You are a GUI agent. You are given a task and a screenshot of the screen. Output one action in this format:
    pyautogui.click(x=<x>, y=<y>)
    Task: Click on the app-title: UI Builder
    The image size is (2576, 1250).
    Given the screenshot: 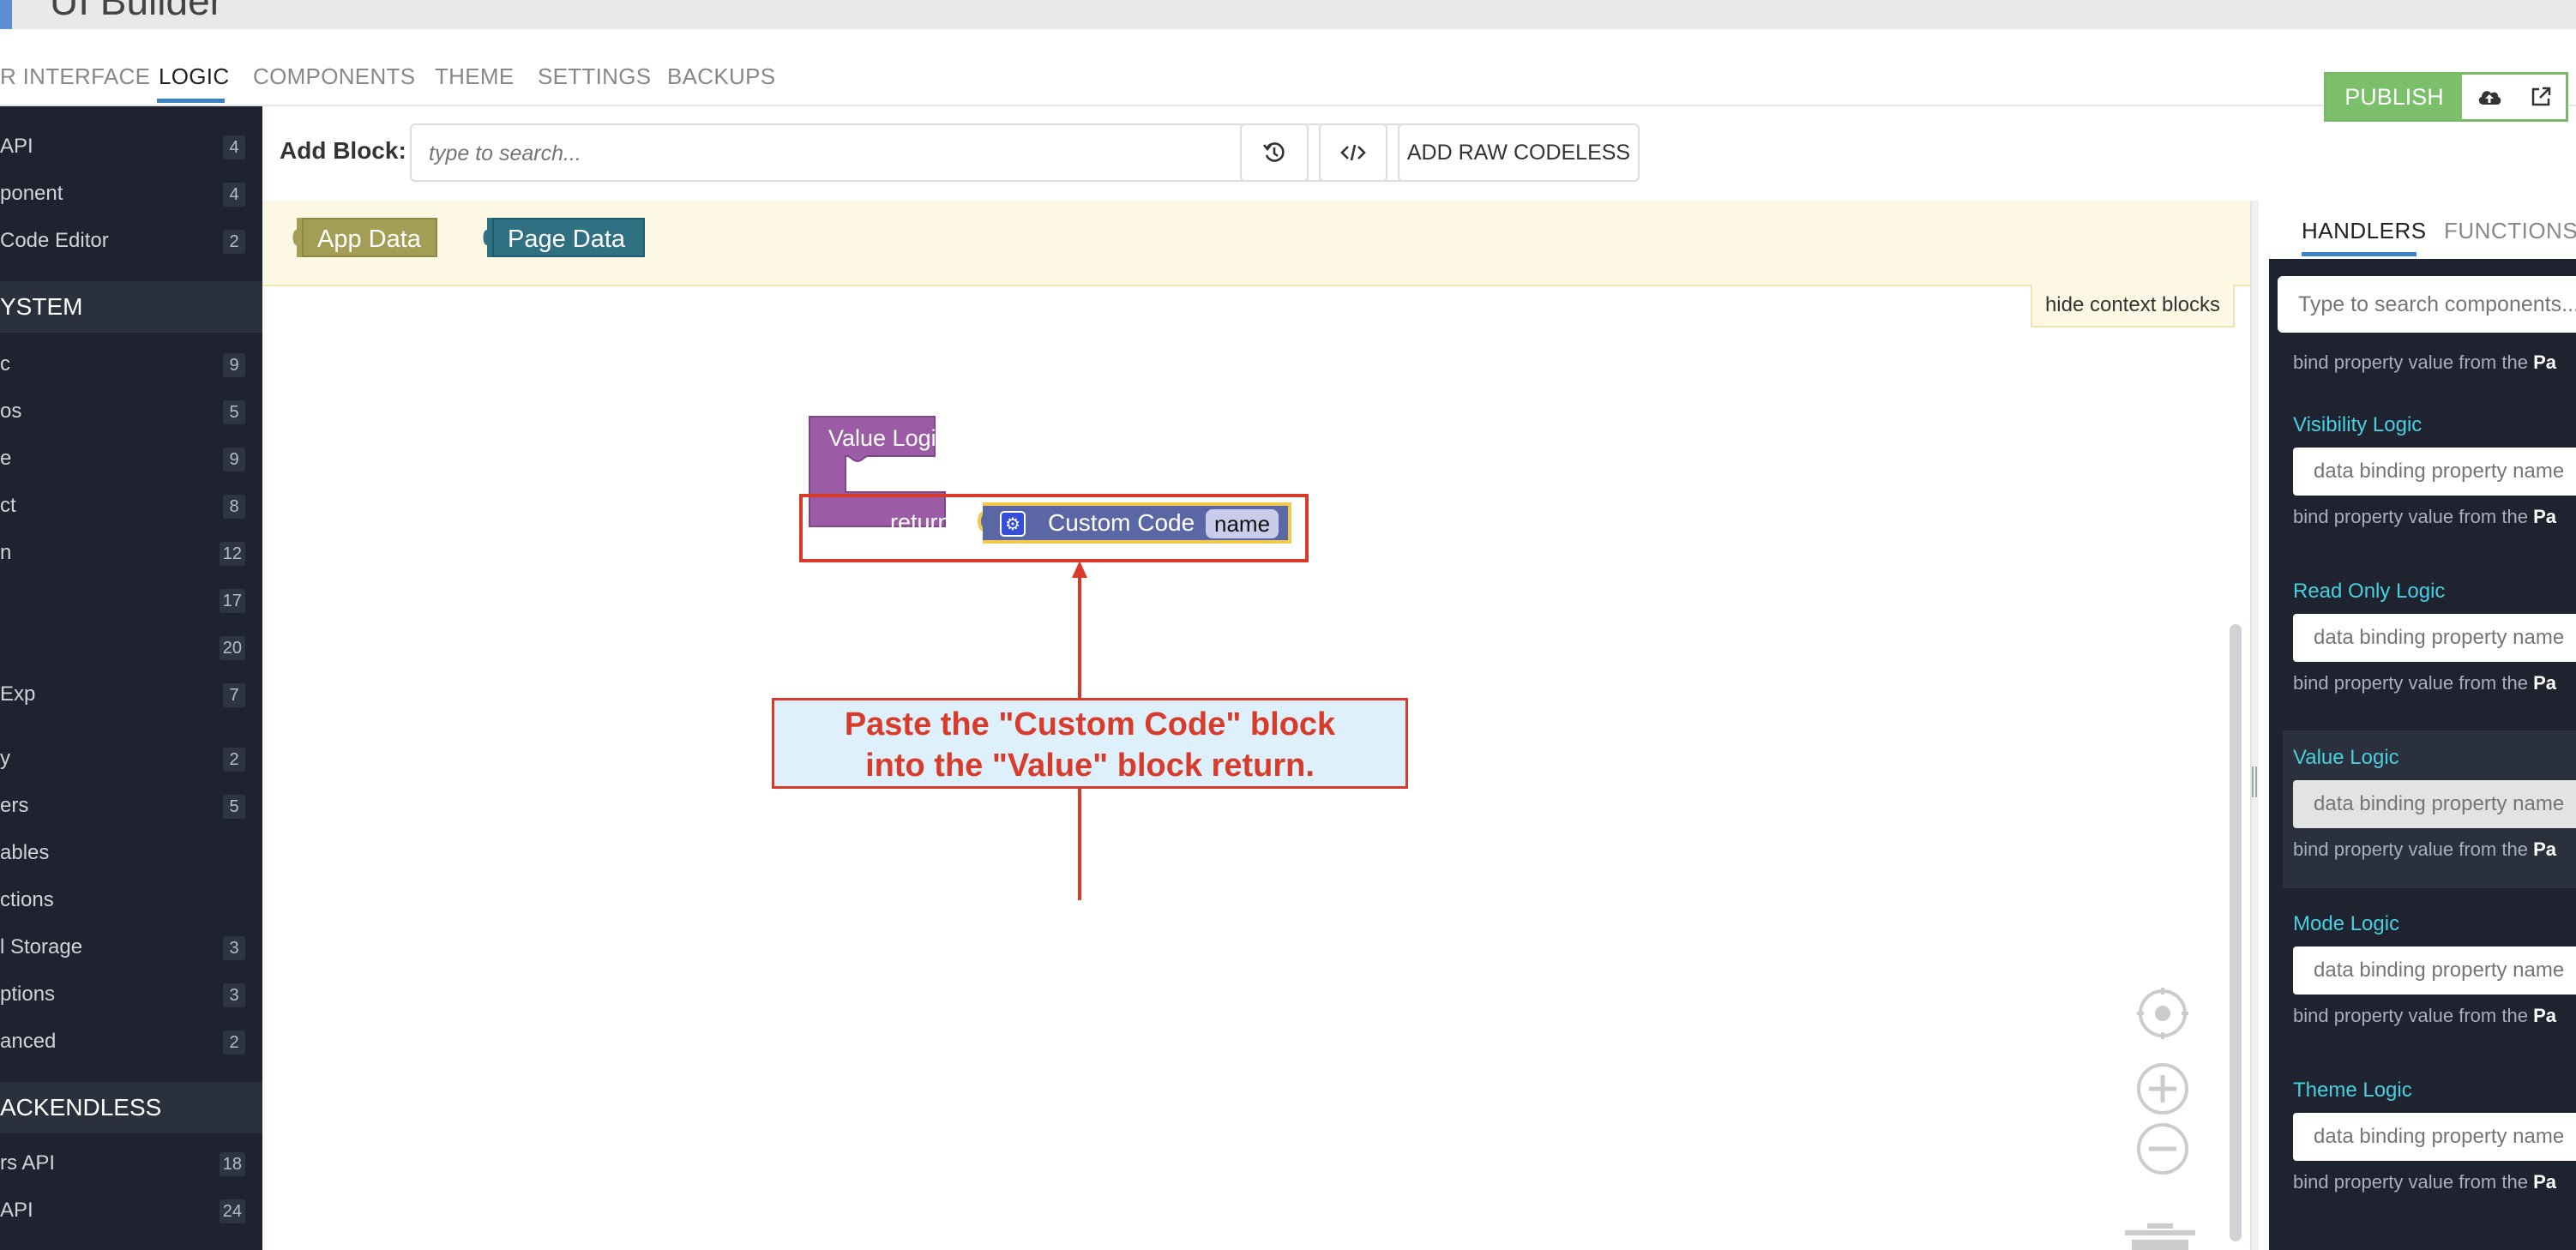 What is the action you would take?
    pyautogui.click(x=136, y=11)
    